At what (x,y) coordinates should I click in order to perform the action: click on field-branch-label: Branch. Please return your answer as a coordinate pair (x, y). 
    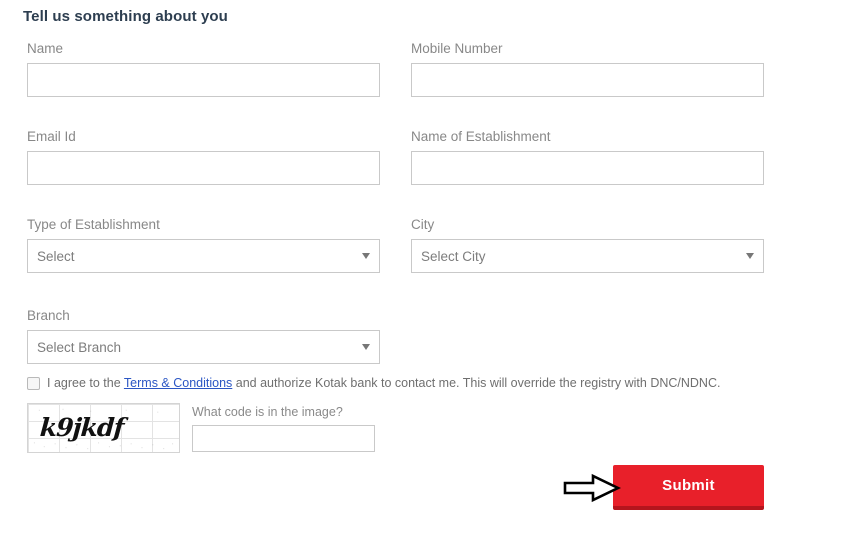
    Looking at the image, I should click on (48, 315).